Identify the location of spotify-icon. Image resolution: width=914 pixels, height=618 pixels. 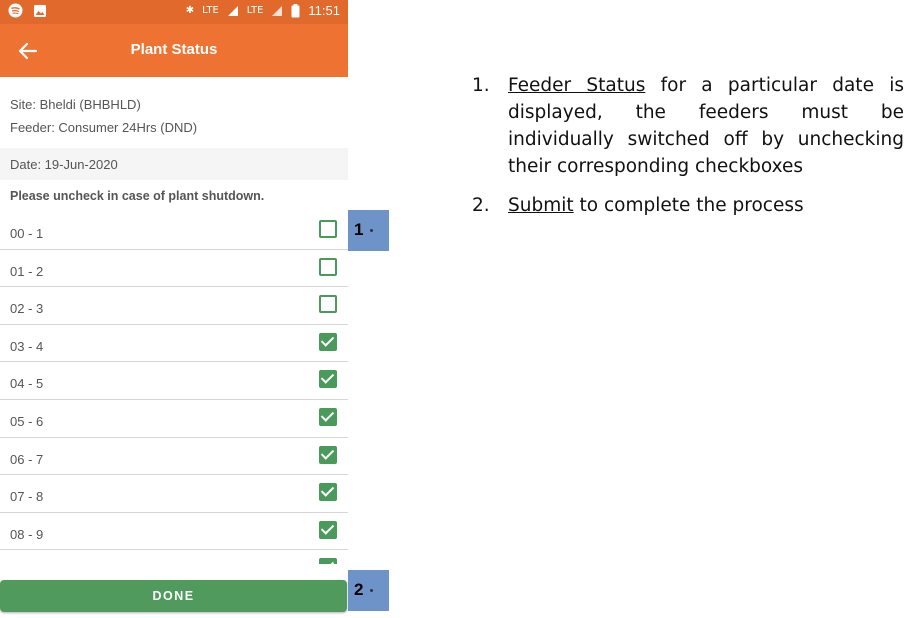
(15, 10).